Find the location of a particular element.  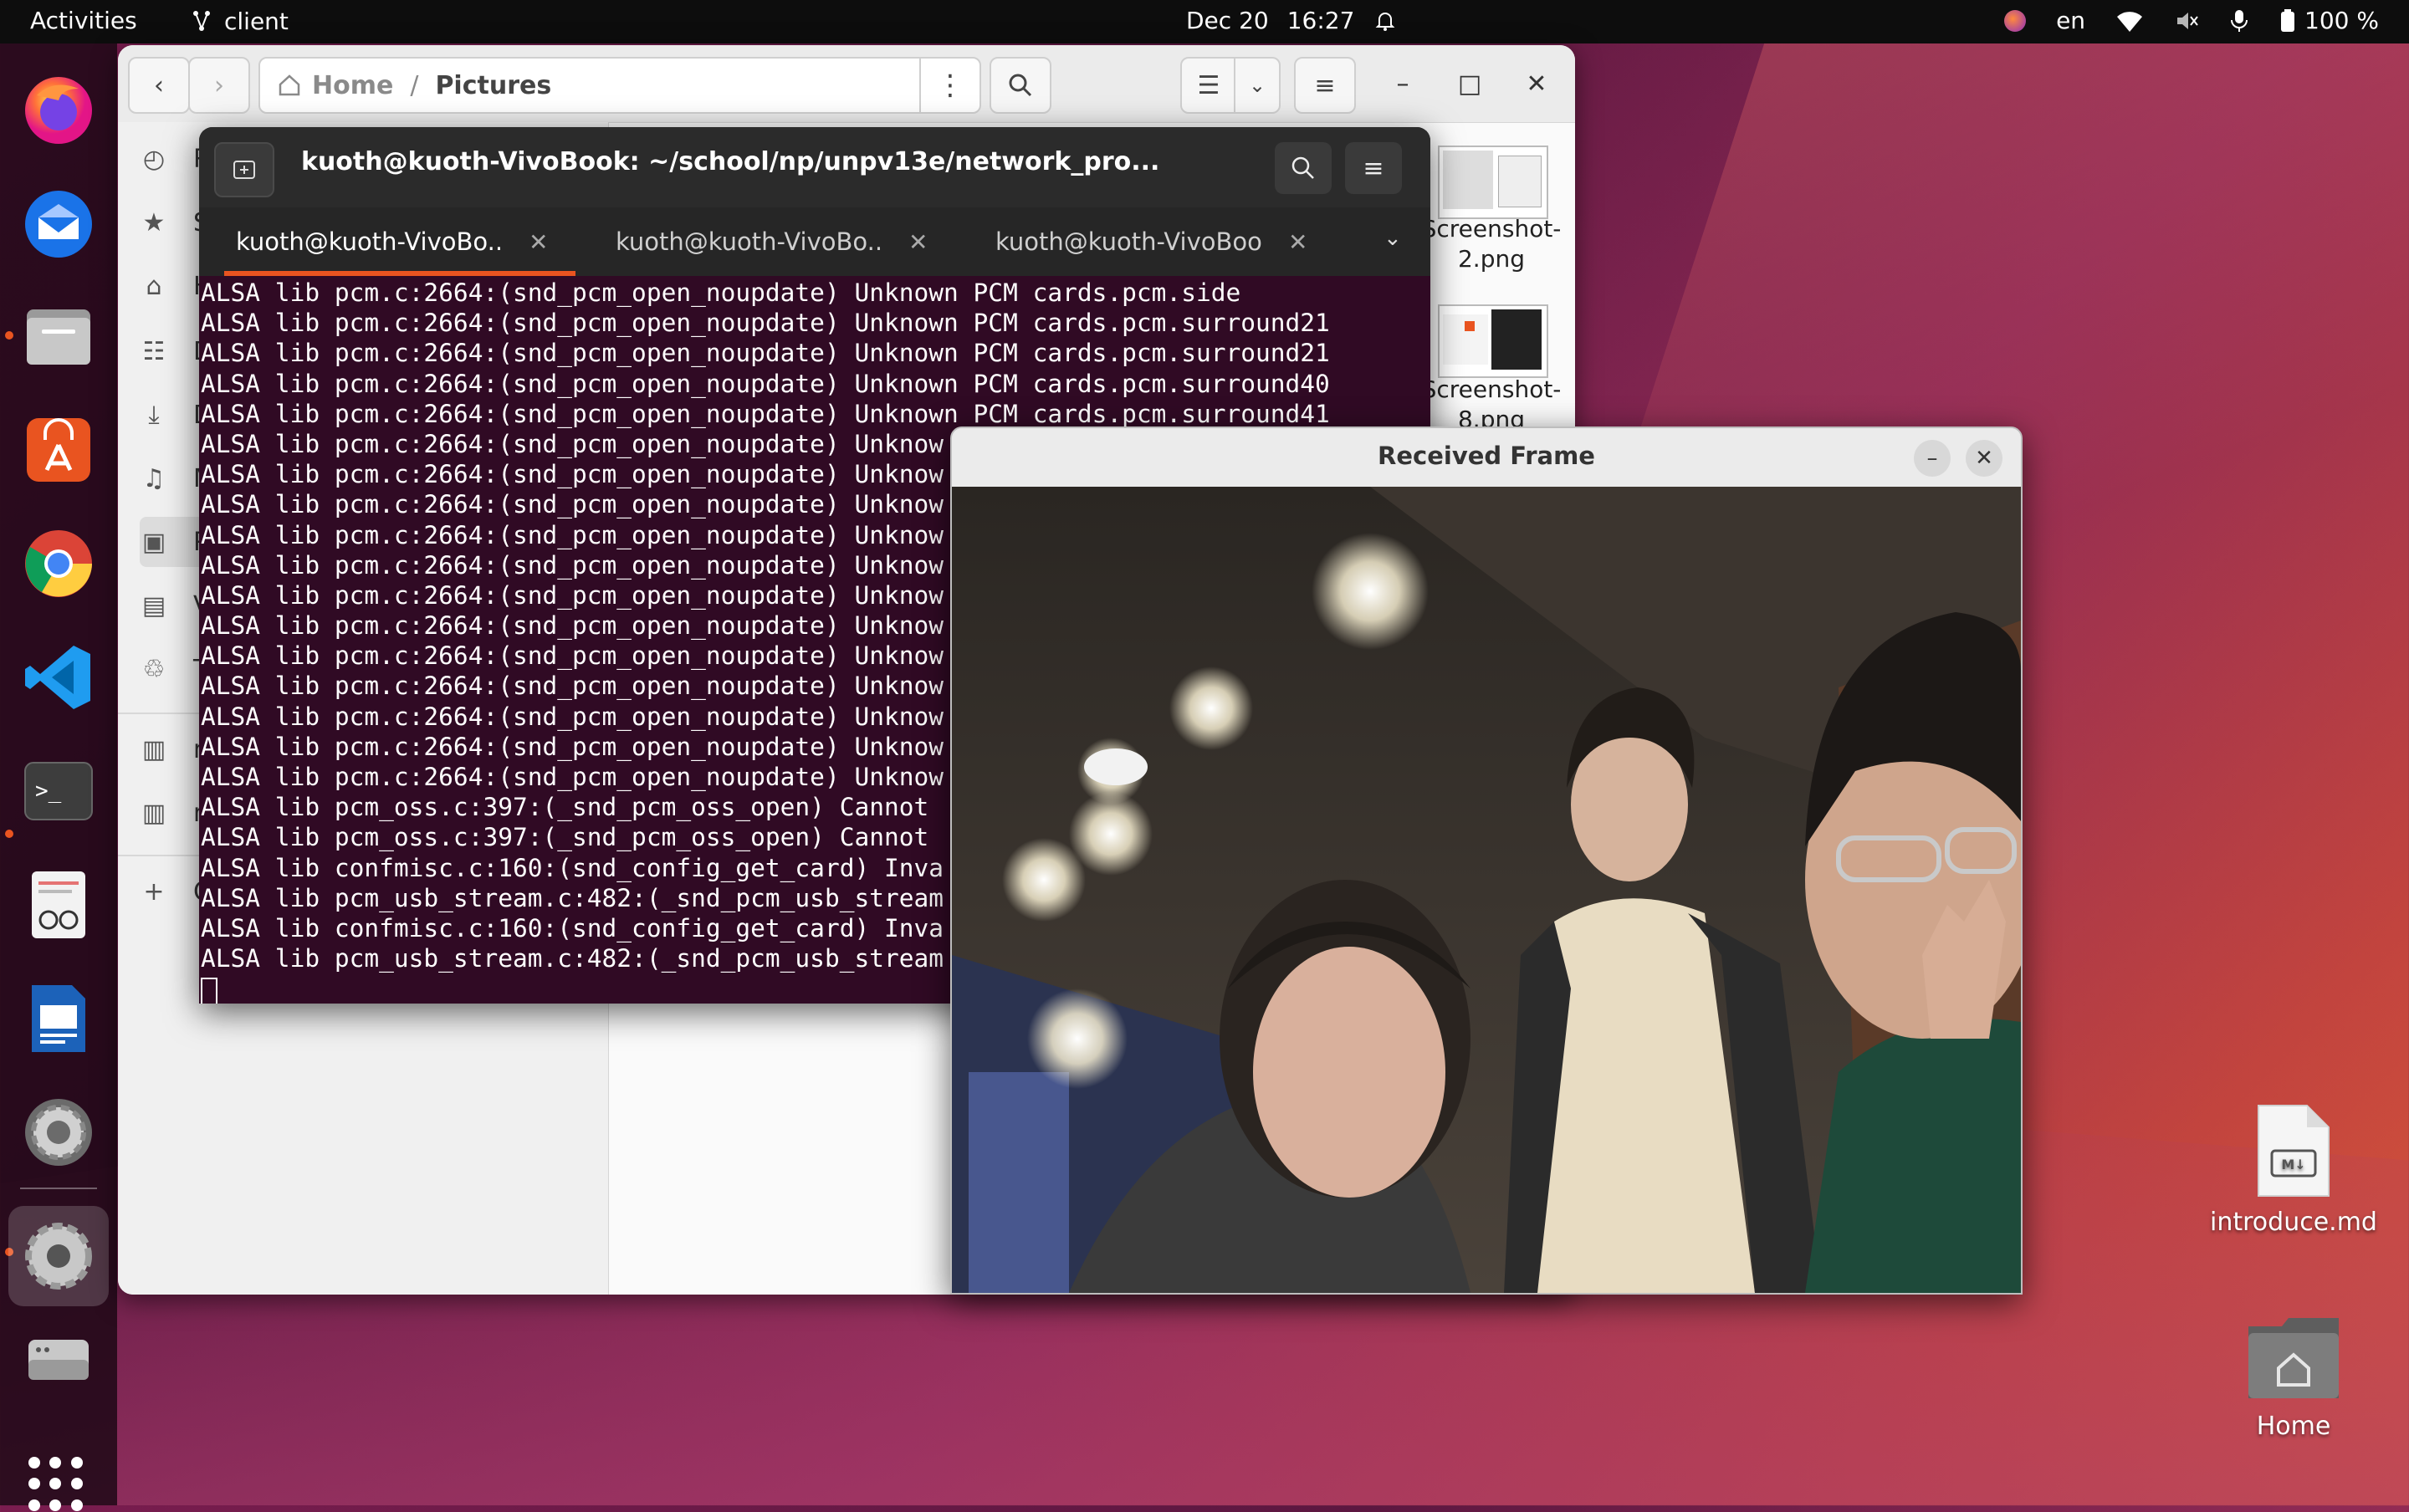

desktop-home-folder: Home is located at coordinates (2294, 1378).